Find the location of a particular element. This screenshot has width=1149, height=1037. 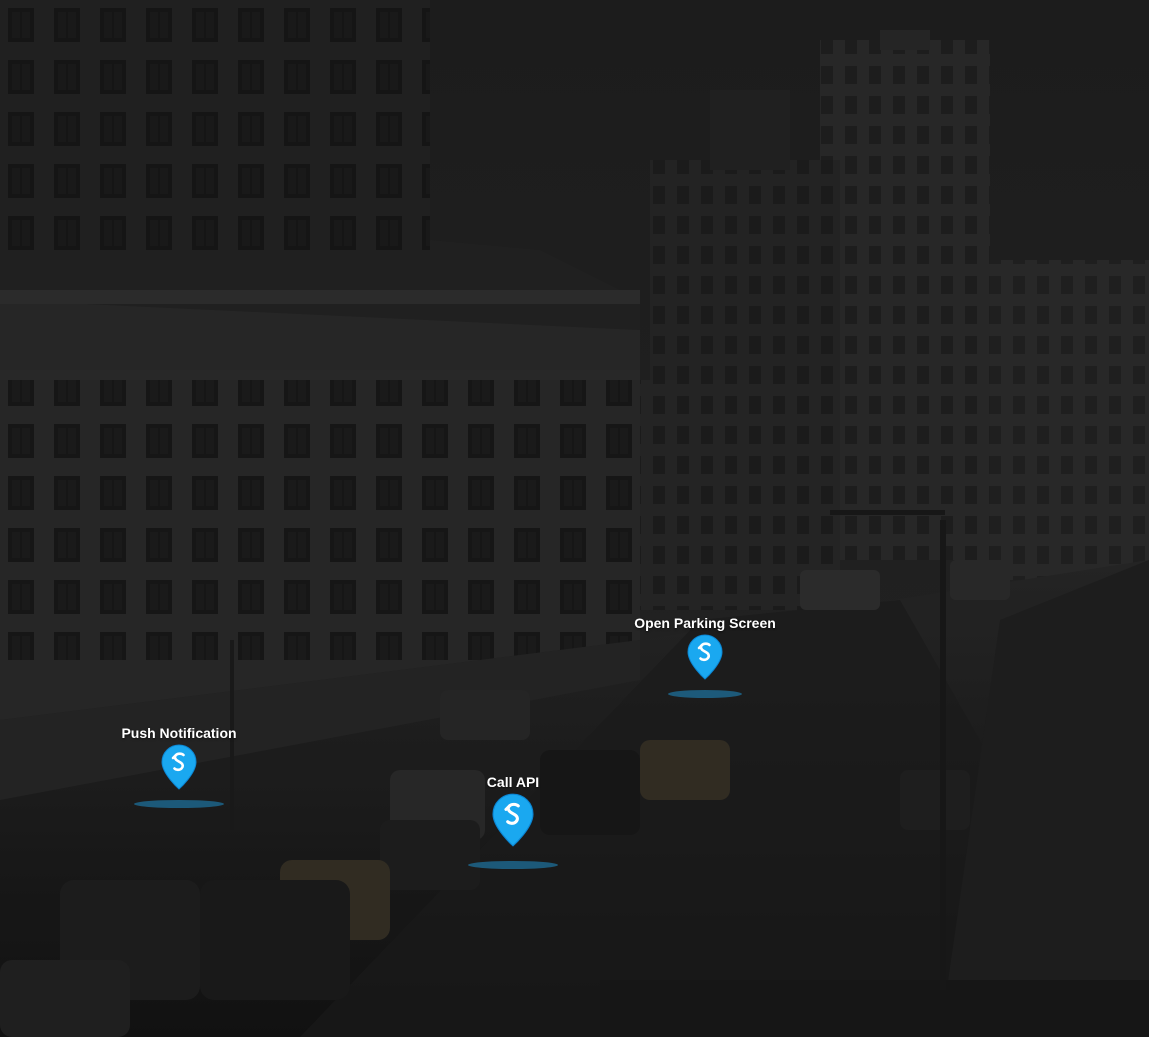

hotspot-label: Call API is located at coordinates (513, 782).